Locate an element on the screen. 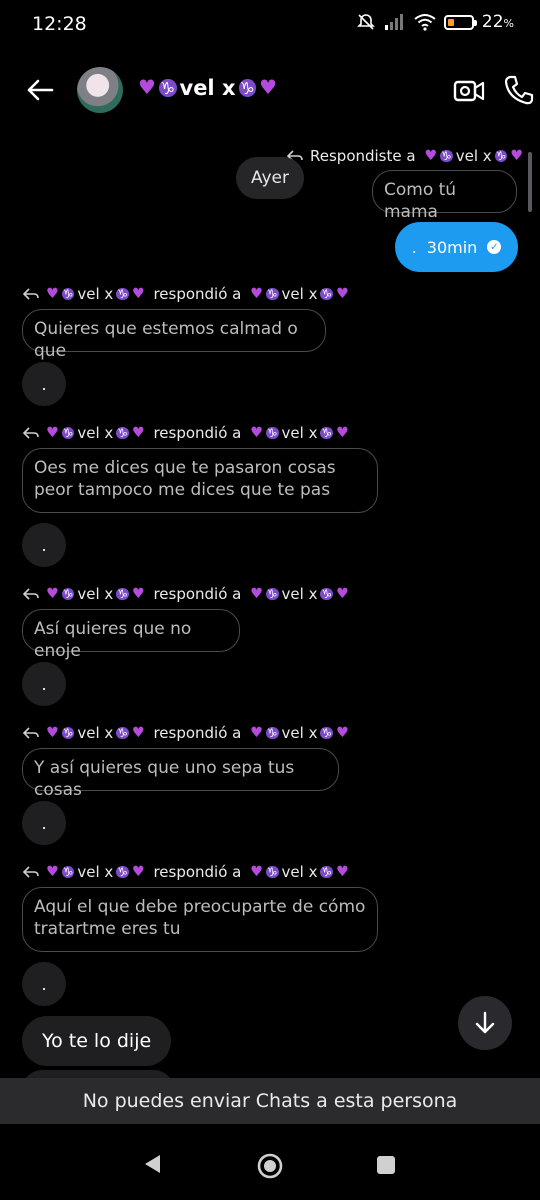  quoted-message: Como tú mama is located at coordinates (444, 196).